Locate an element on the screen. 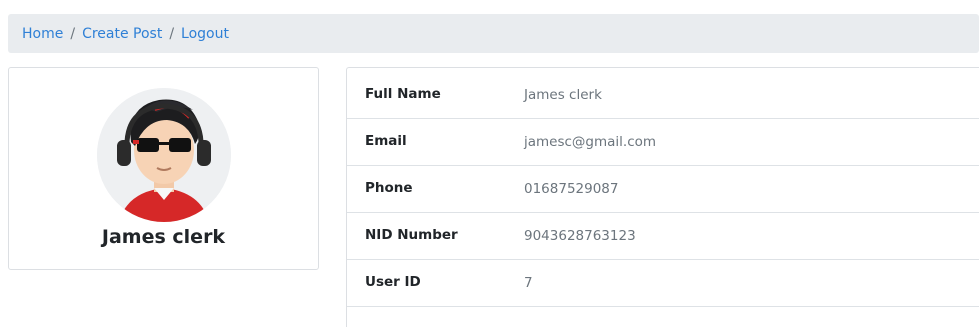 The image size is (979, 327). row-divider is located at coordinates (663, 306).